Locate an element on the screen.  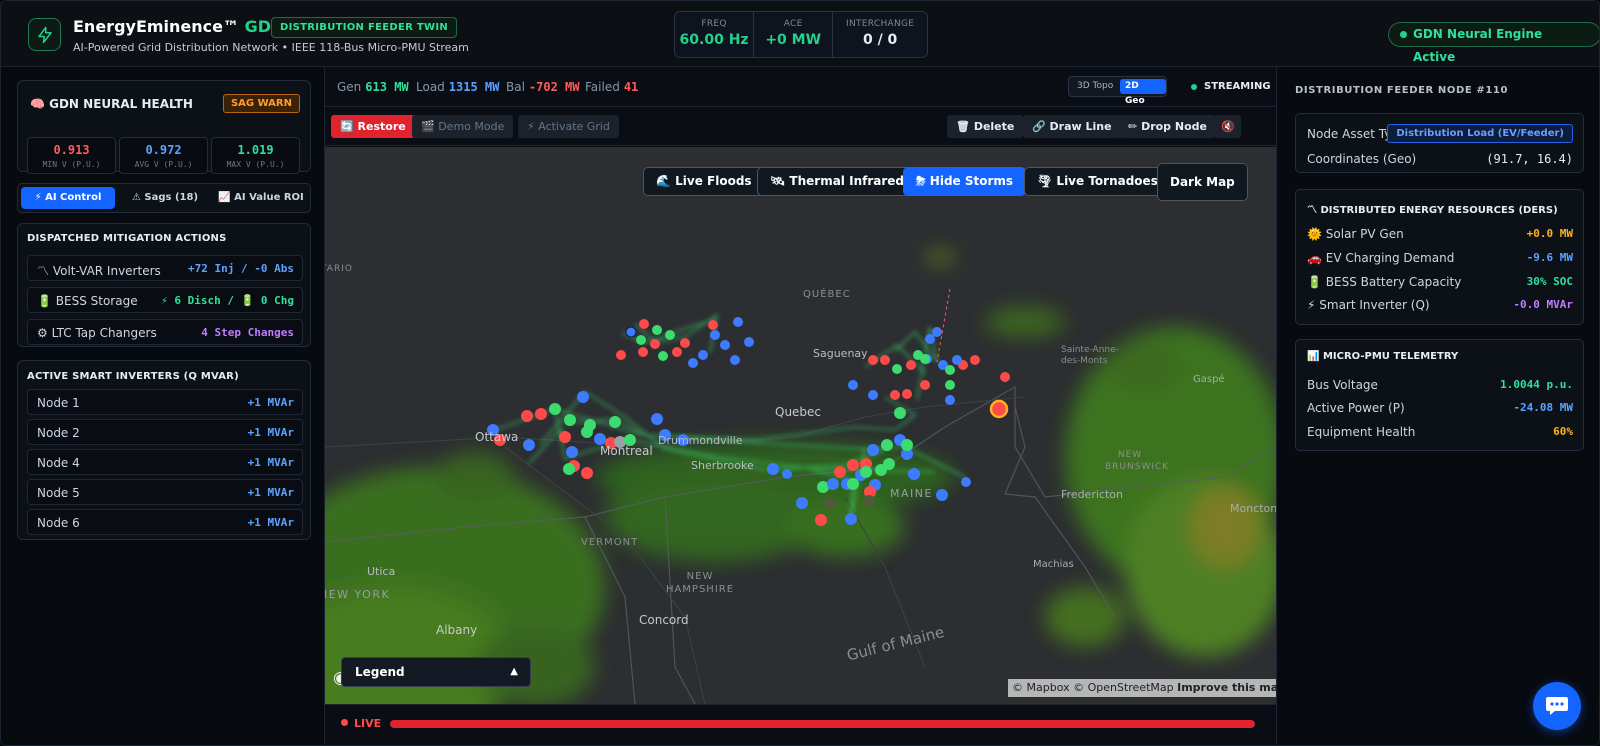
mapbox-attribution-link: © Mapbox is located at coordinates (1041, 687).